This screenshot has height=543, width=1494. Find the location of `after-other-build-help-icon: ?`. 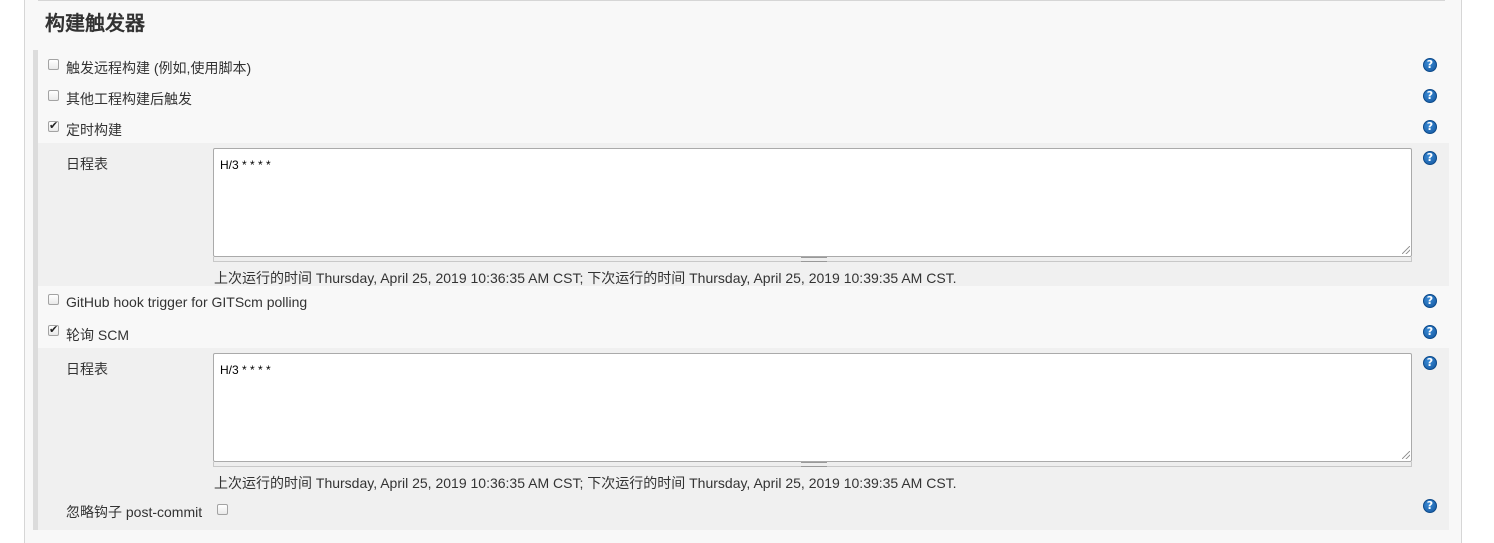

after-other-build-help-icon: ? is located at coordinates (1430, 96).